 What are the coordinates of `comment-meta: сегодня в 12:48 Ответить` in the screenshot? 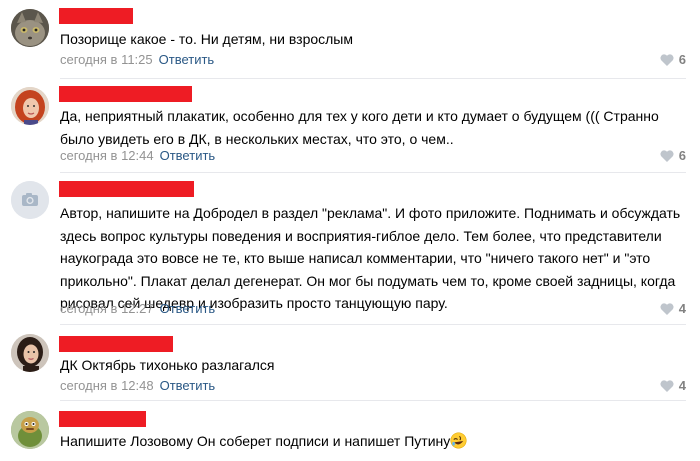 It's located at (137, 386).